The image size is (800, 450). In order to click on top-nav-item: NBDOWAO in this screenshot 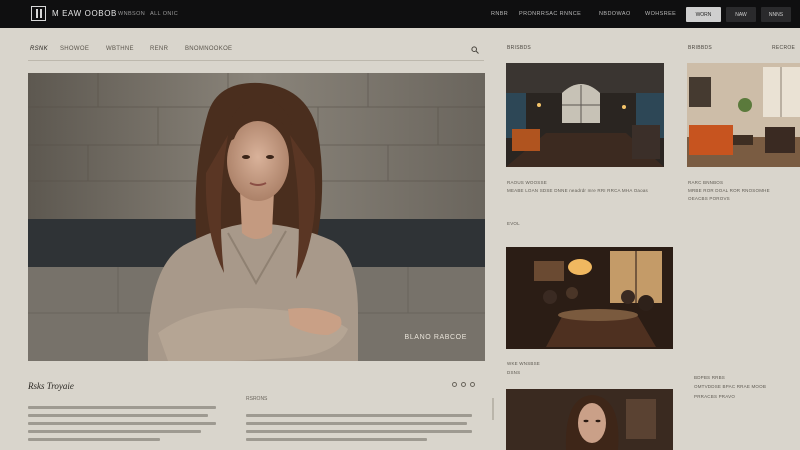, I will do `click(615, 14)`.